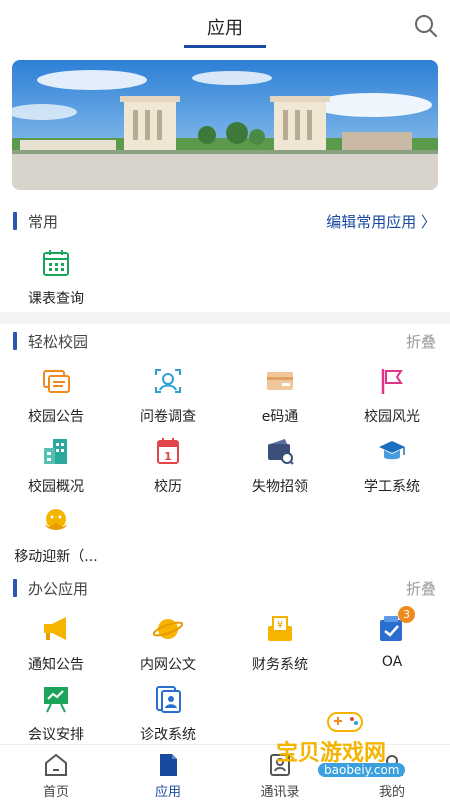  What do you see at coordinates (280, 665) in the screenshot?
I see `app-label: 财务系统` at bounding box center [280, 665].